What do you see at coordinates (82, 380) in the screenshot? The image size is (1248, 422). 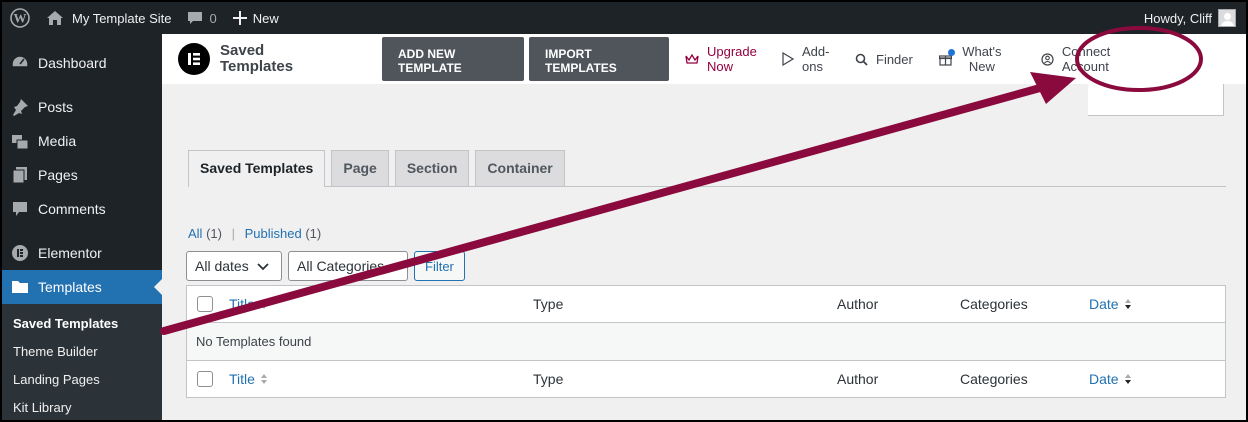 I see `submenu-landing-pages: Landing Pages` at bounding box center [82, 380].